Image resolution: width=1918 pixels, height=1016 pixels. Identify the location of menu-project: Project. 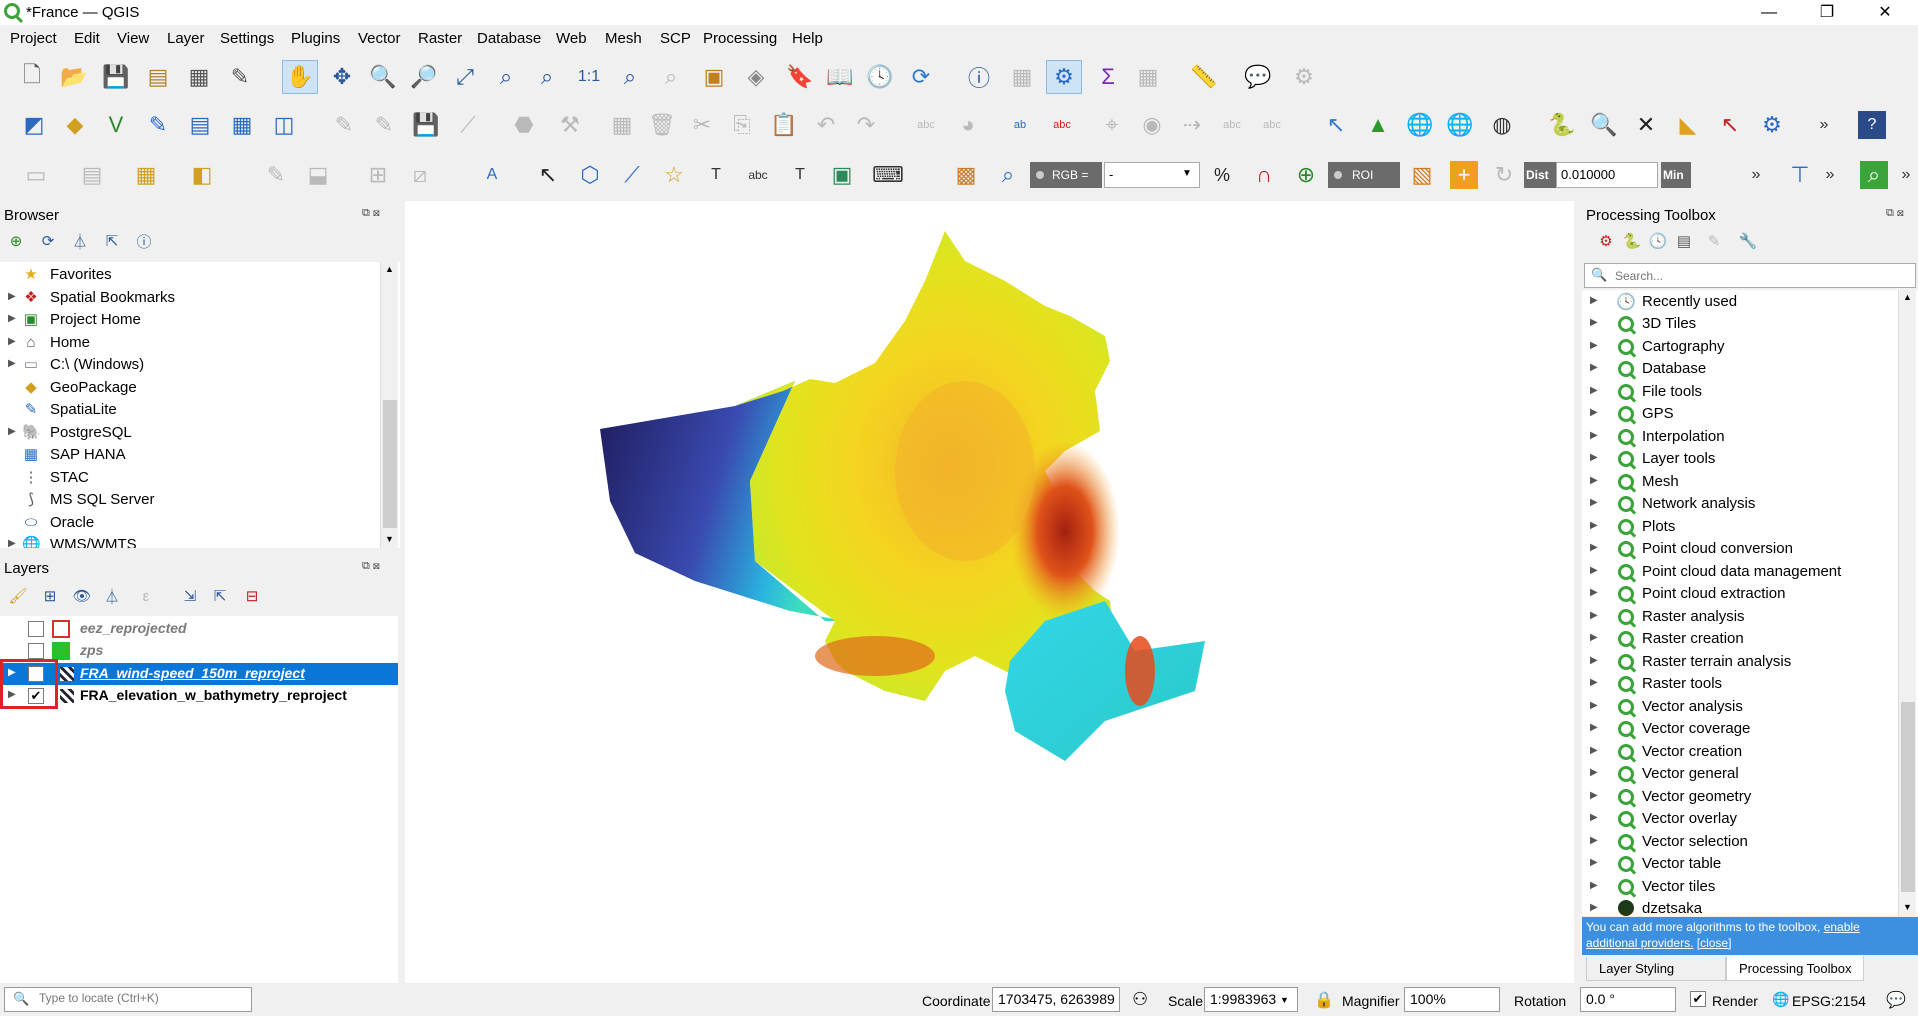
(33, 38).